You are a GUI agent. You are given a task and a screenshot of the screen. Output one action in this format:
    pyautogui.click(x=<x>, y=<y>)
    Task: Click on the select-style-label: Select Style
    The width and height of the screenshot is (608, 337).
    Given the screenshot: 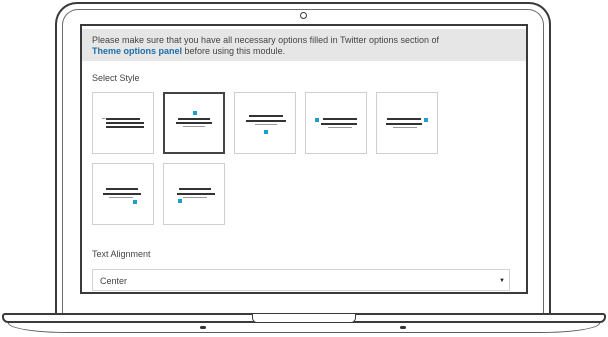 What is the action you would take?
    pyautogui.click(x=116, y=78)
    